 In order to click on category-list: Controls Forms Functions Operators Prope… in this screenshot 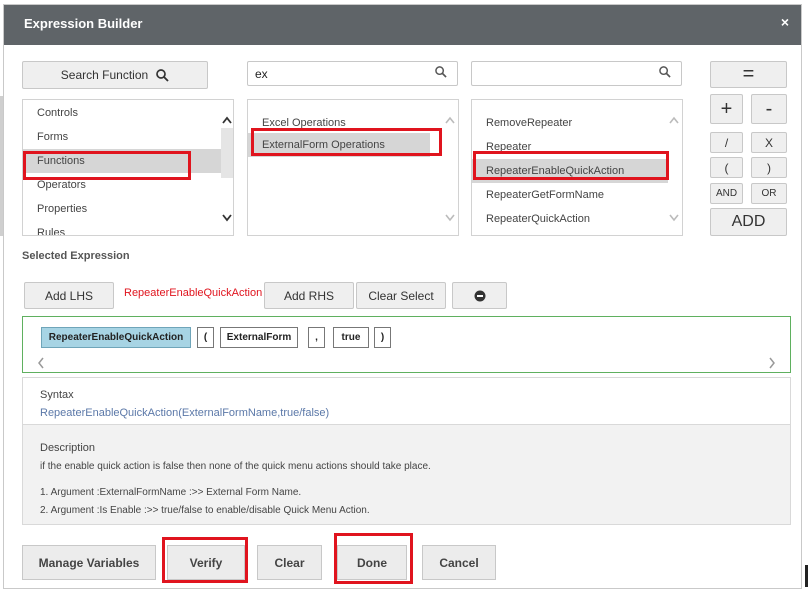, I will do `click(128, 167)`.